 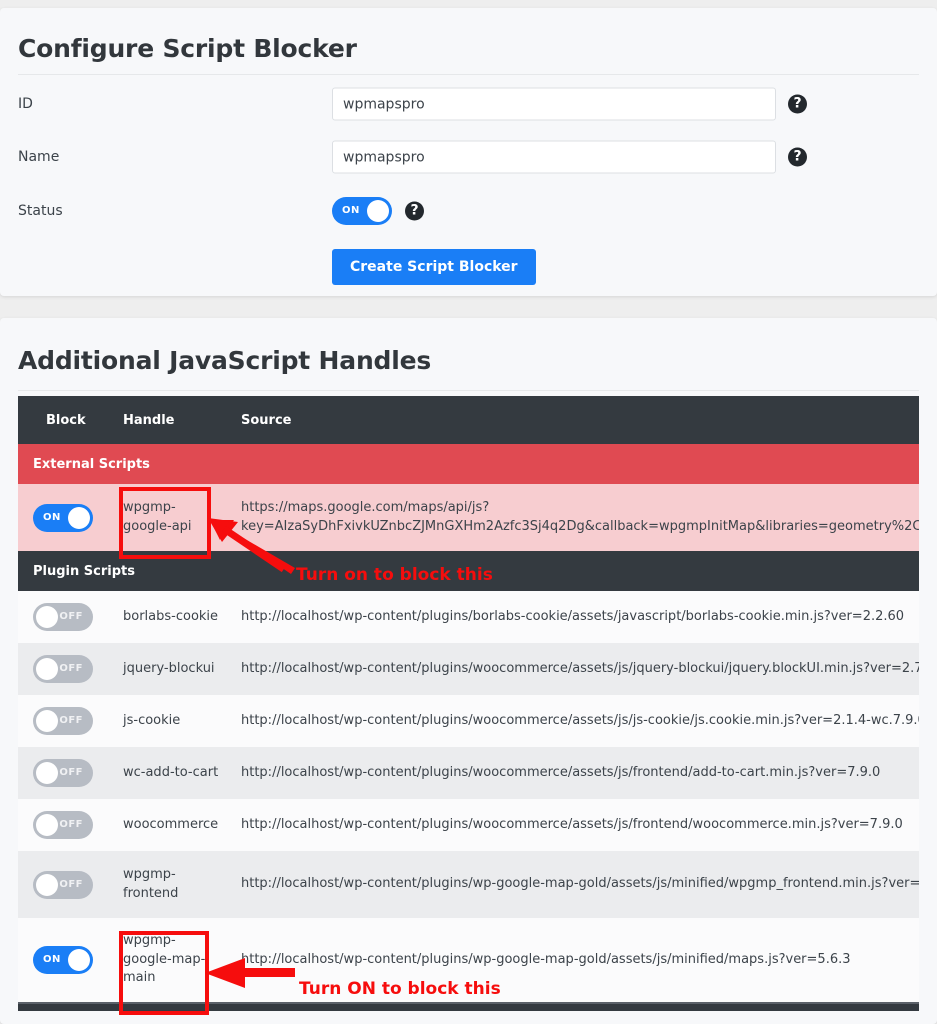 What do you see at coordinates (468, 4) in the screenshot?
I see `page-top-strip` at bounding box center [468, 4].